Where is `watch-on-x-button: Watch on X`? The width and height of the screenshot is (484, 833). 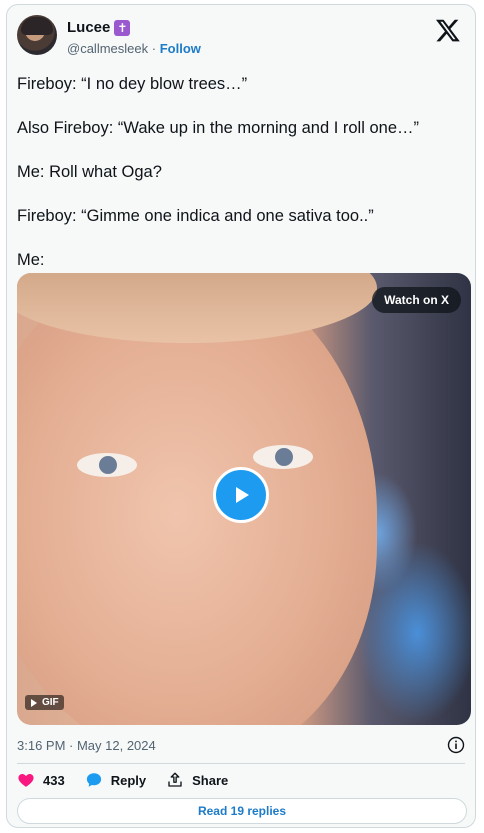 watch-on-x-button: Watch on X is located at coordinates (416, 300).